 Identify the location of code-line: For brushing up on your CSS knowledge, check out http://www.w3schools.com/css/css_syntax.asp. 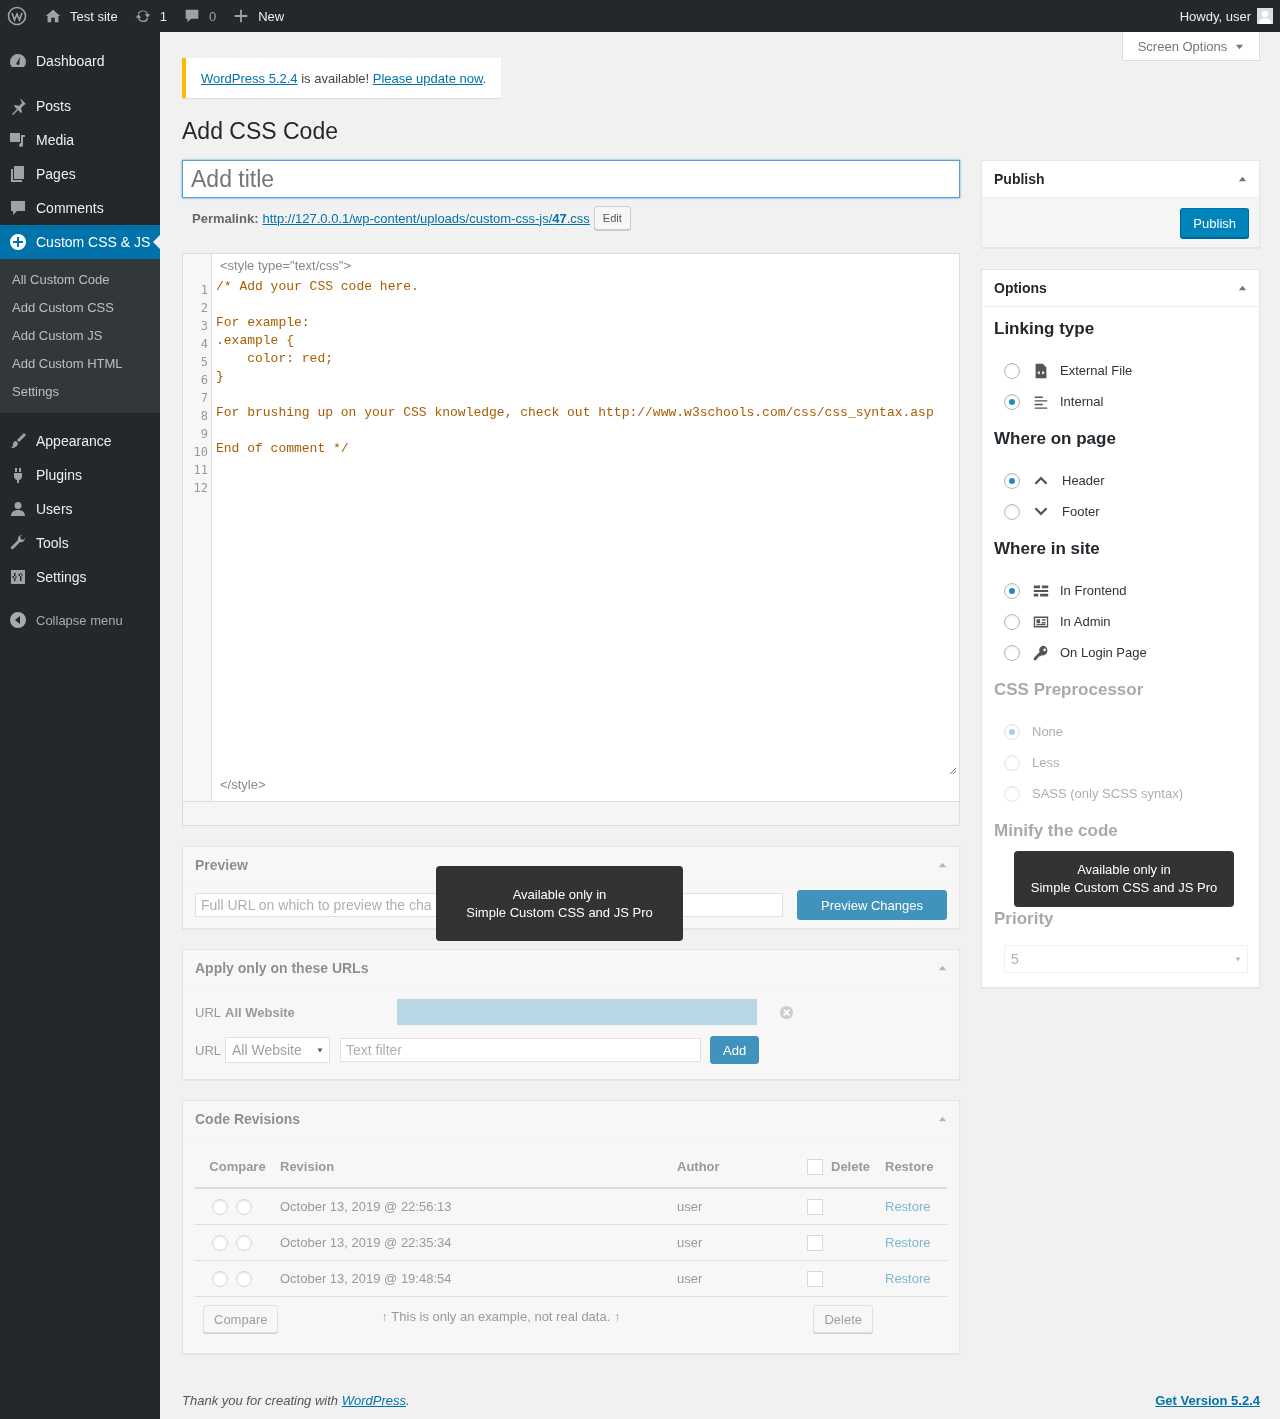
(575, 412).